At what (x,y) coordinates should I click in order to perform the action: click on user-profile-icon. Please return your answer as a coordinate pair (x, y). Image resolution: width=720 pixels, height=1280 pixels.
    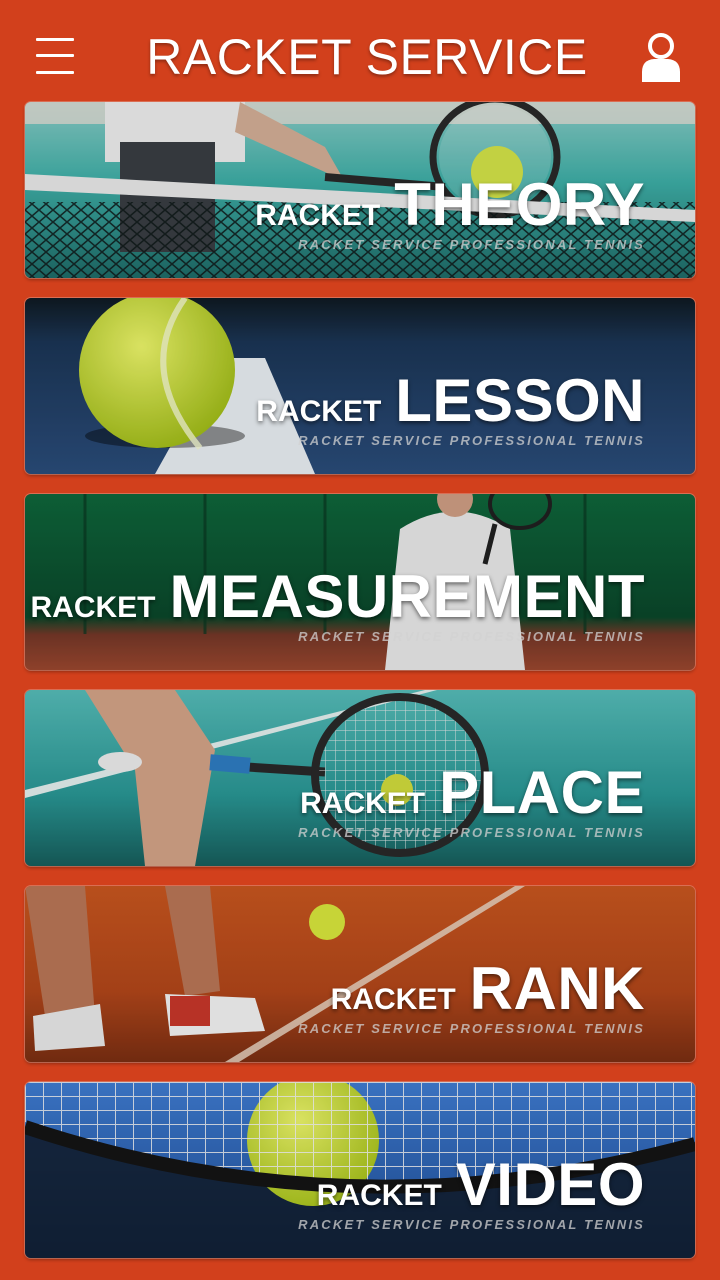
    Looking at the image, I should click on (661, 58).